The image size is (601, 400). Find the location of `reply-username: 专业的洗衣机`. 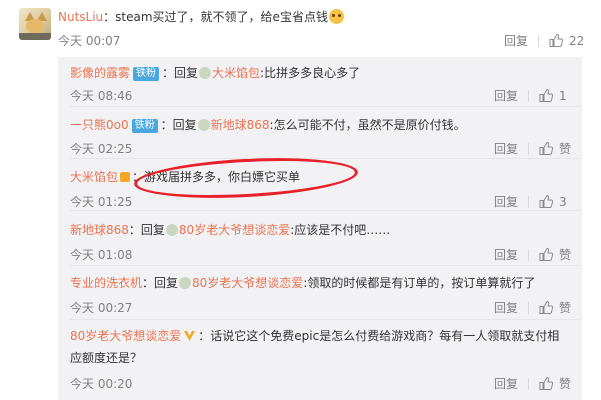

reply-username: 专业的洗衣机 is located at coordinates (106, 283).